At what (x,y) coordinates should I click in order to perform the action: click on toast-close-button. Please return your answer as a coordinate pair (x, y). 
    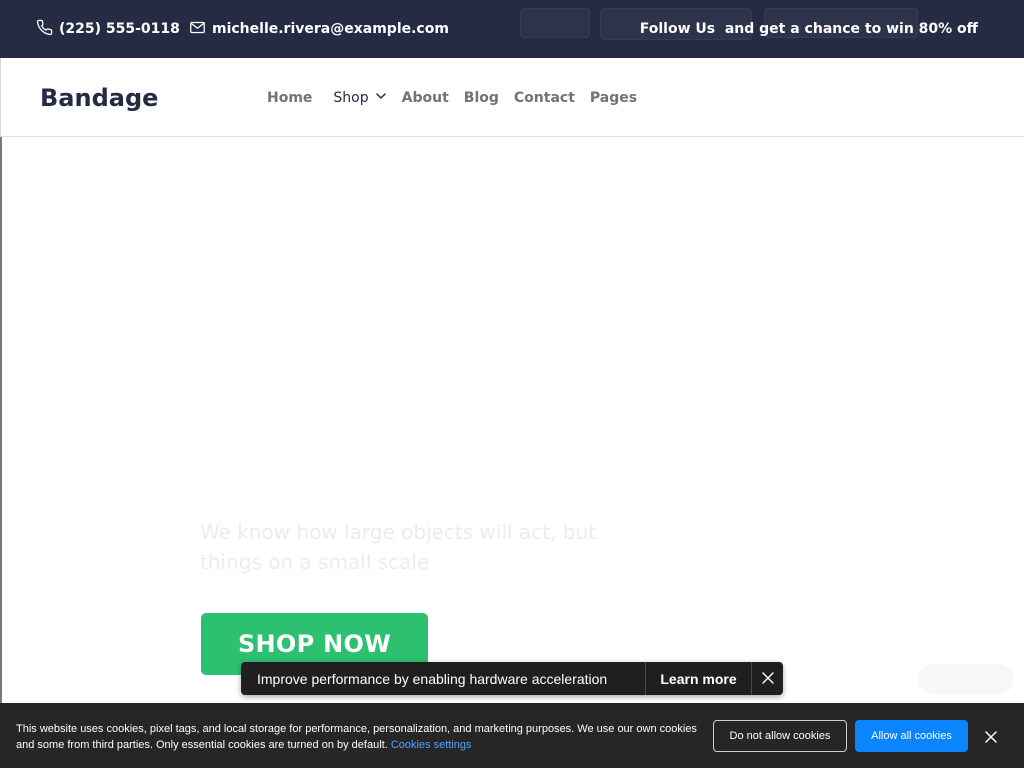
    Looking at the image, I should click on (767, 678).